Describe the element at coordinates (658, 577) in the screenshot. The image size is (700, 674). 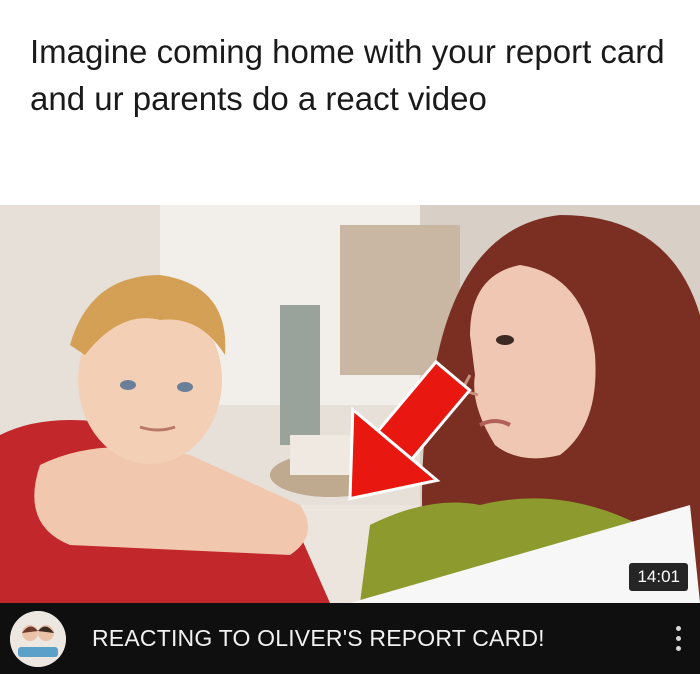
I see `duration-badge: 14:01` at that location.